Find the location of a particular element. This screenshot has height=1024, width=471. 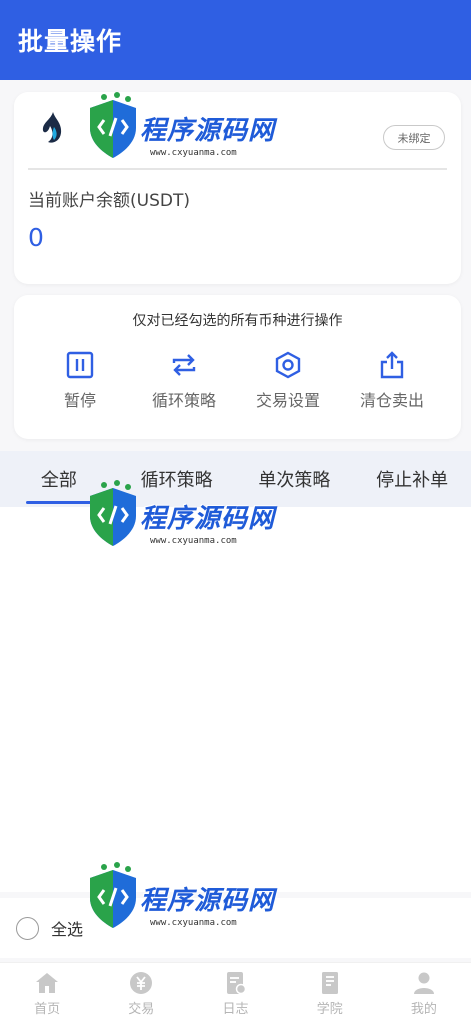

strategy-tabs: 全部 循环策略 单次策略 停止补单 is located at coordinates (235, 479).